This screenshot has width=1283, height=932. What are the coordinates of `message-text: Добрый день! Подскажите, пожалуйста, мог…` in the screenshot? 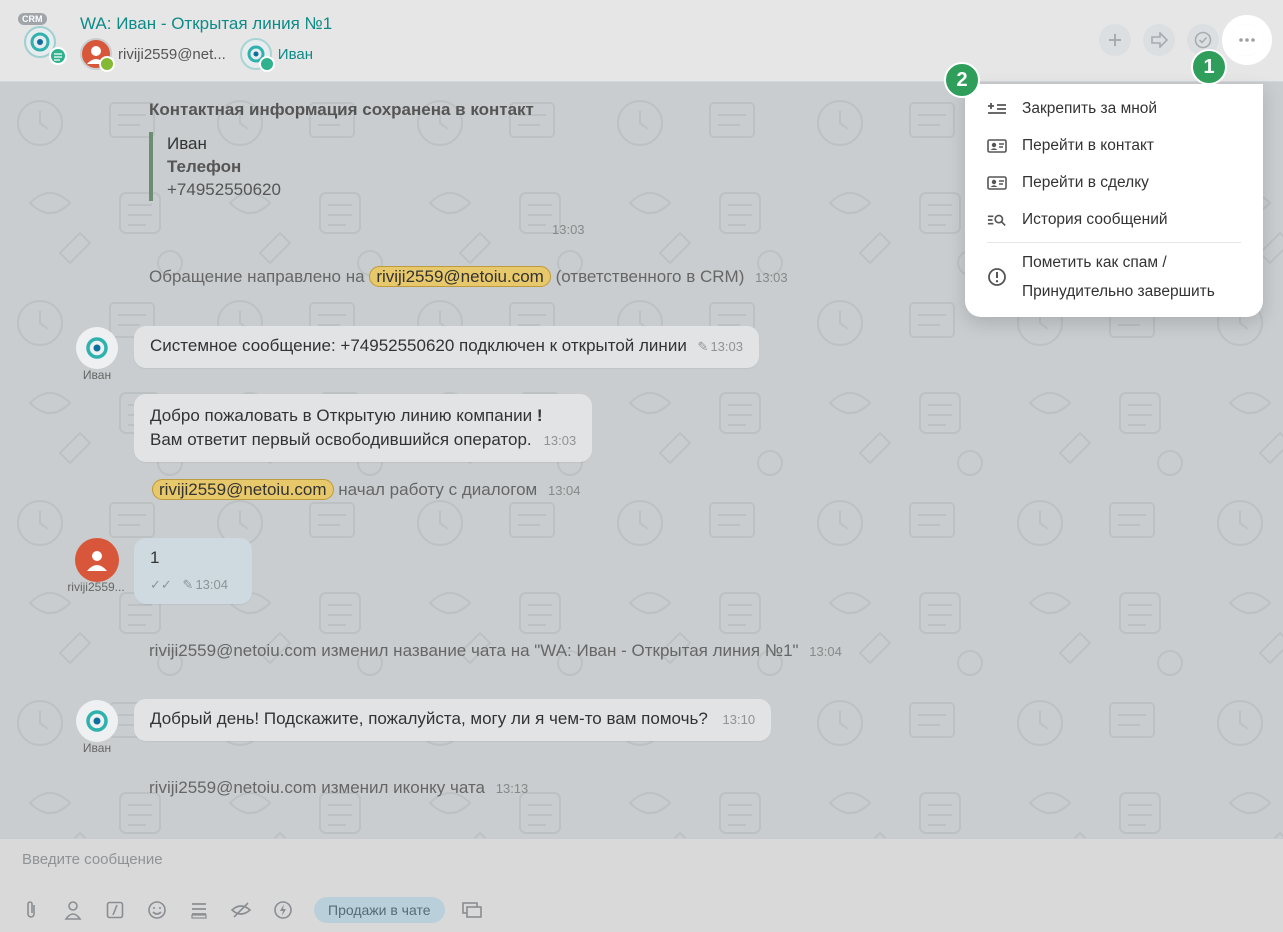 It's located at (429, 718).